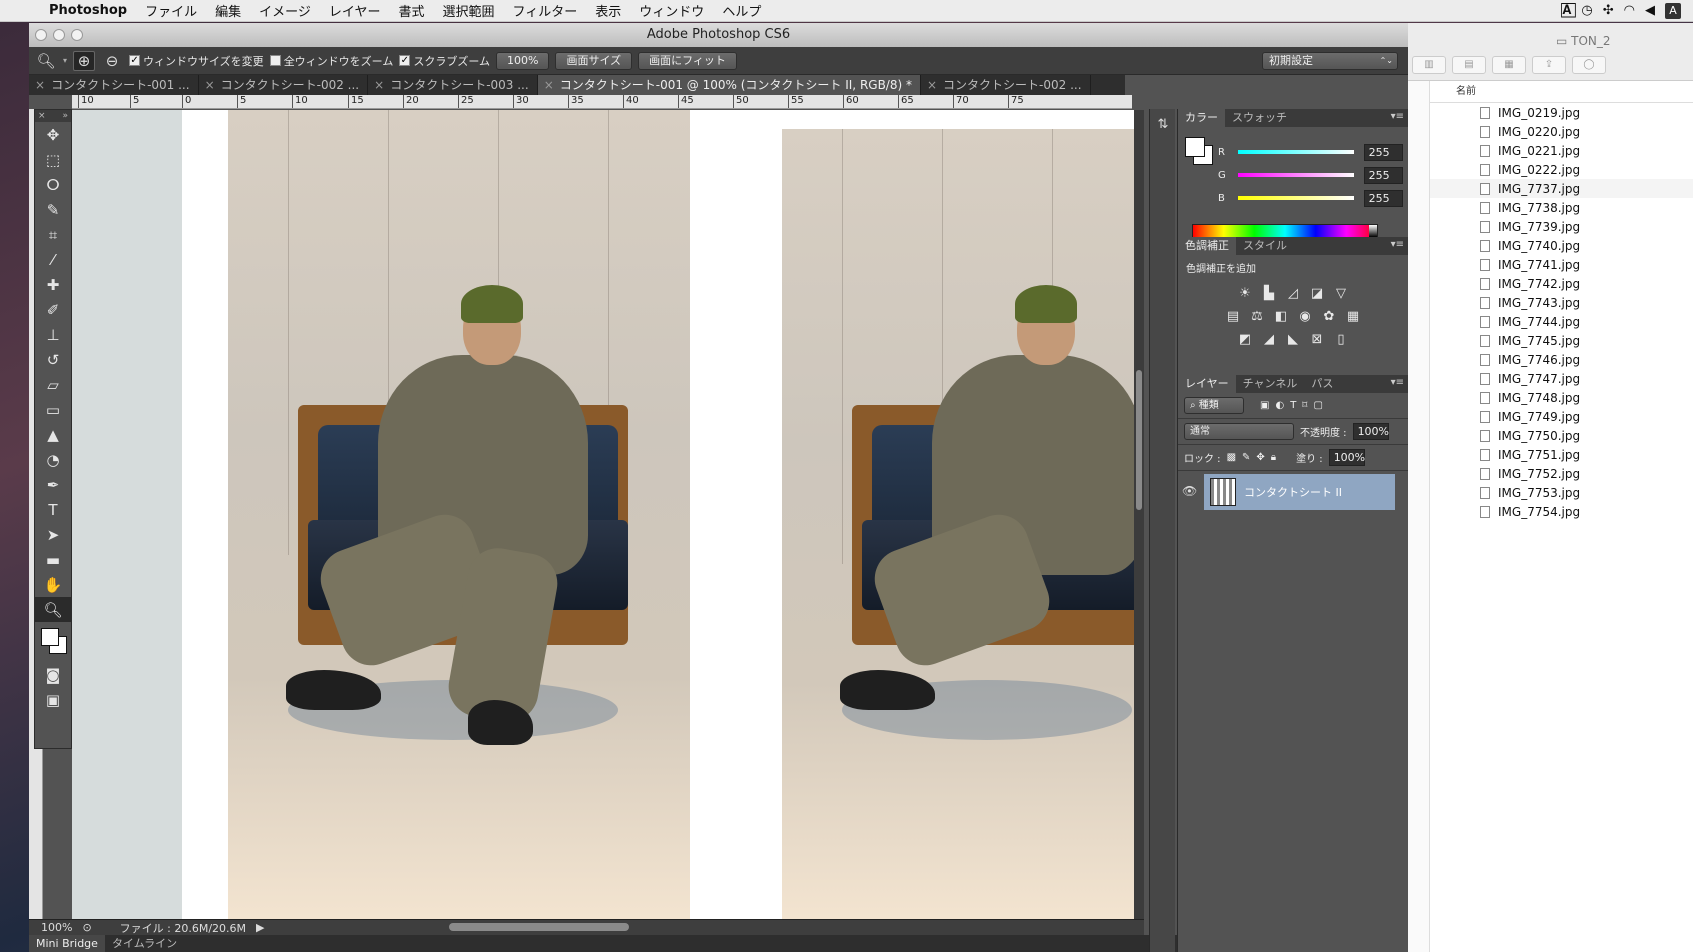 Image resolution: width=1693 pixels, height=952 pixels. I want to click on lock-pixels-icon: ✎, so click(1246, 457).